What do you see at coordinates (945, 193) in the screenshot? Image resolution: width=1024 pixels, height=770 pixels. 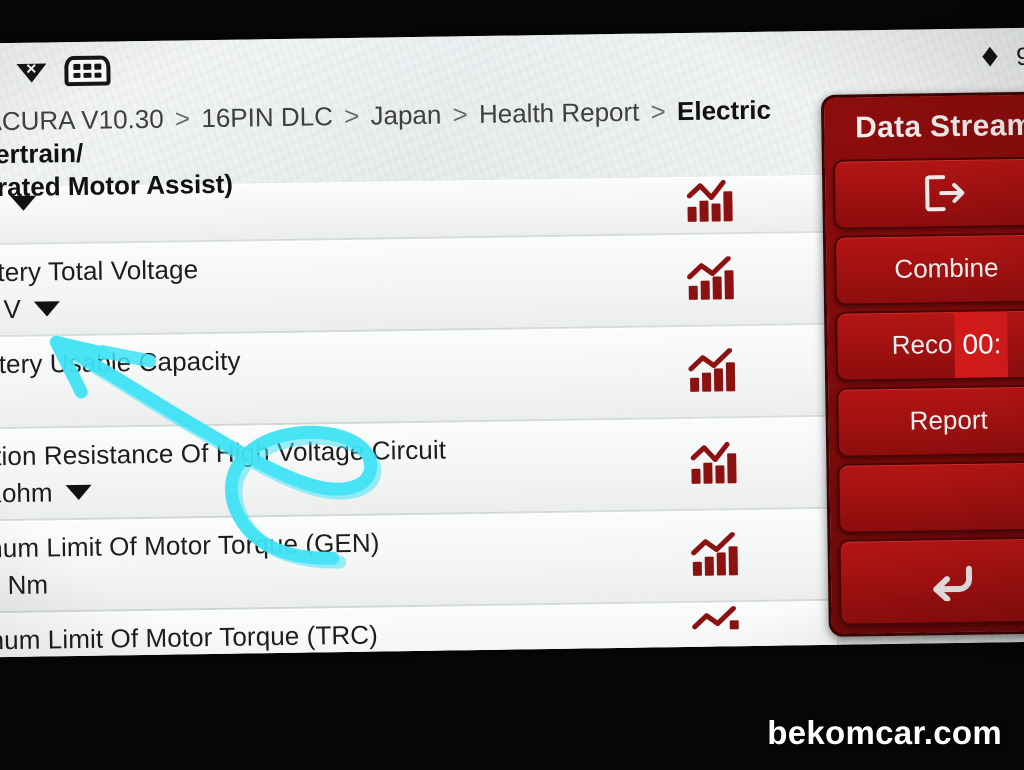 I see `exit-icon` at bounding box center [945, 193].